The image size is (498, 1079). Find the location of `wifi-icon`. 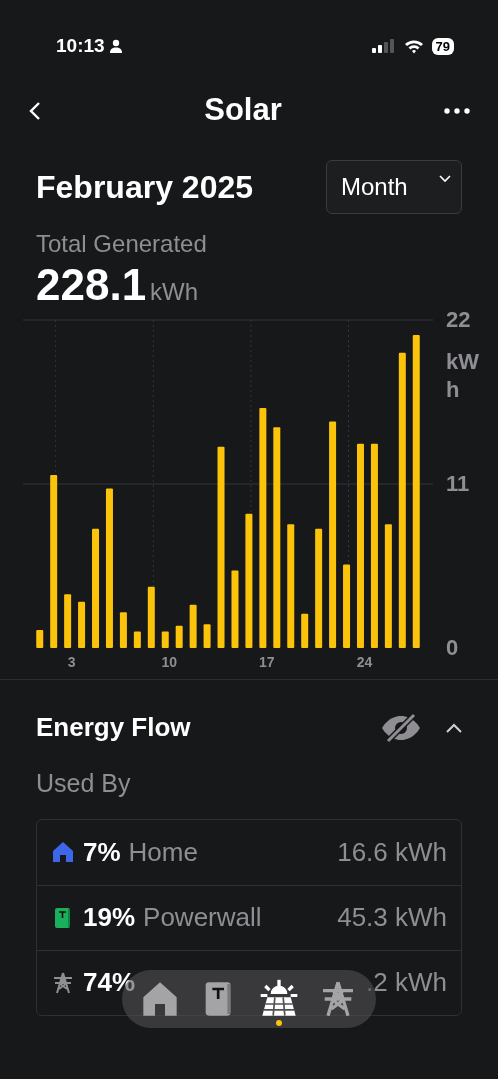

wifi-icon is located at coordinates (413, 46).